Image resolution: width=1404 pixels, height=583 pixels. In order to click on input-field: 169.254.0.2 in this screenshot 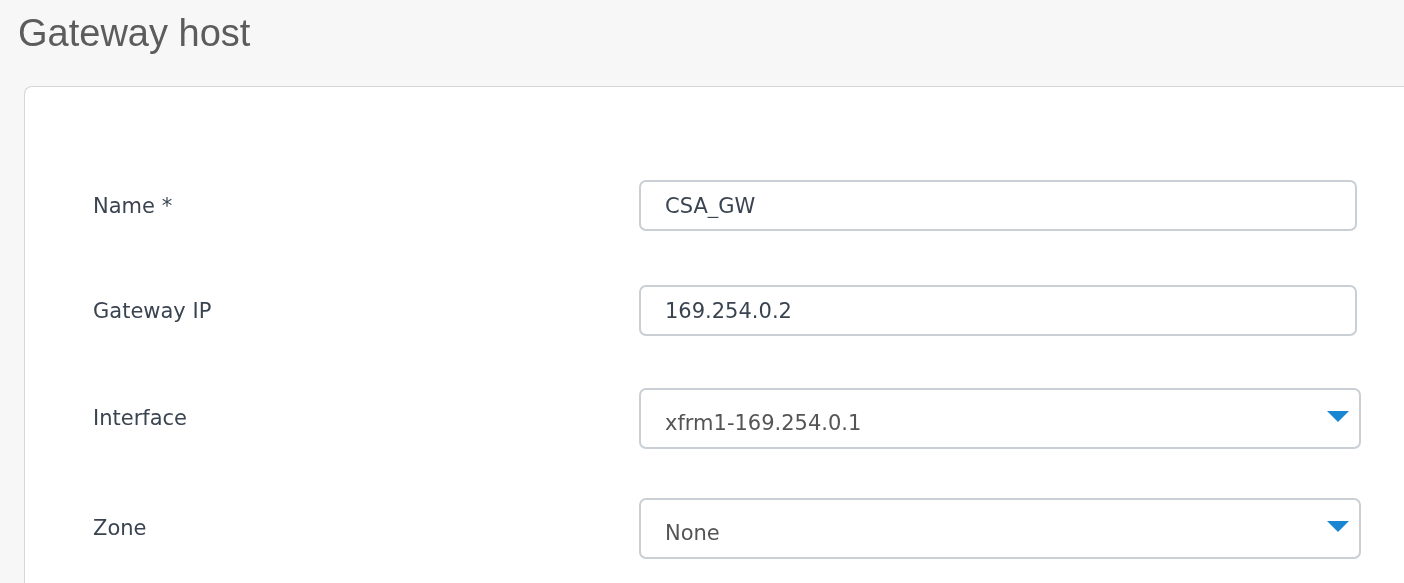, I will do `click(998, 310)`.